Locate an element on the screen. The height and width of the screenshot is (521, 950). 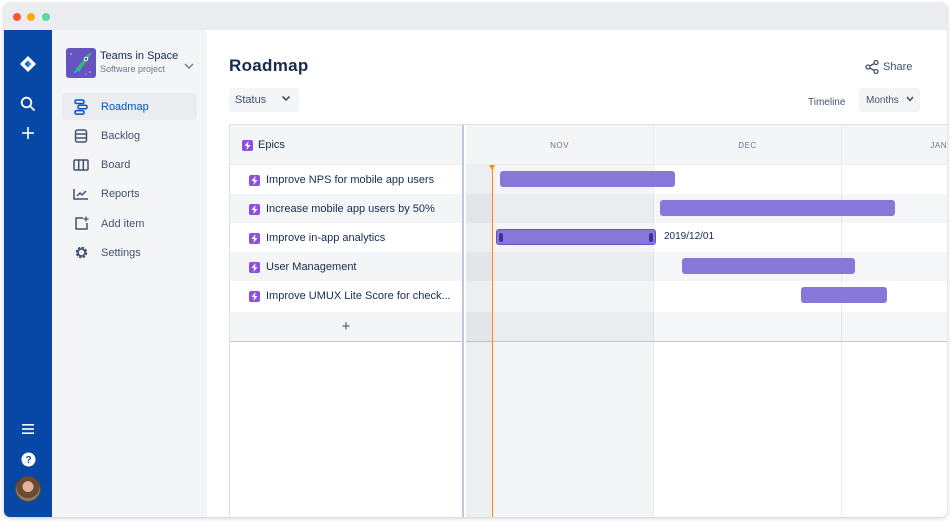
sidebar-item-label: Roadmap is located at coordinates (125, 106).